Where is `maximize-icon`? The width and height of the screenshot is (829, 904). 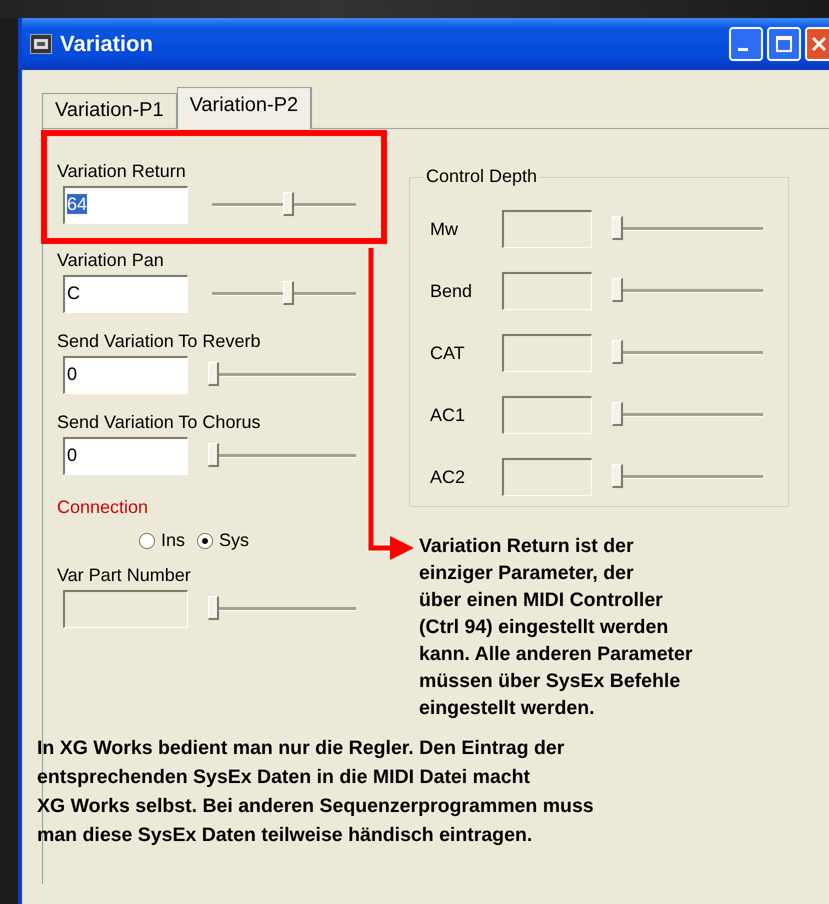 maximize-icon is located at coordinates (784, 44).